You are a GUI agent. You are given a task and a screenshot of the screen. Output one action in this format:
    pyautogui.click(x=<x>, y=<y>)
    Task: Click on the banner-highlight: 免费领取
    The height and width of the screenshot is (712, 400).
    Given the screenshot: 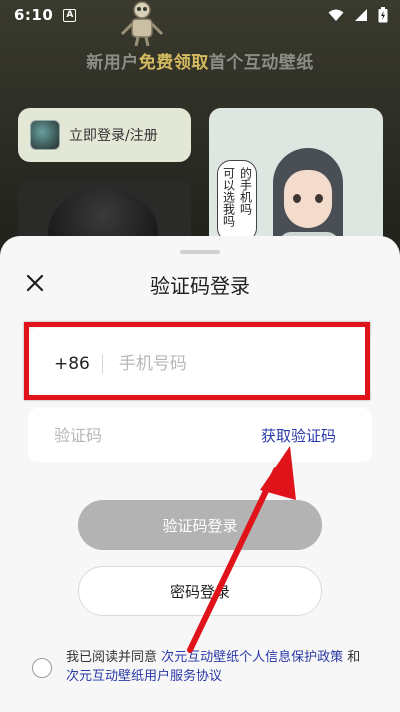 What is the action you would take?
    pyautogui.click(x=173, y=63)
    